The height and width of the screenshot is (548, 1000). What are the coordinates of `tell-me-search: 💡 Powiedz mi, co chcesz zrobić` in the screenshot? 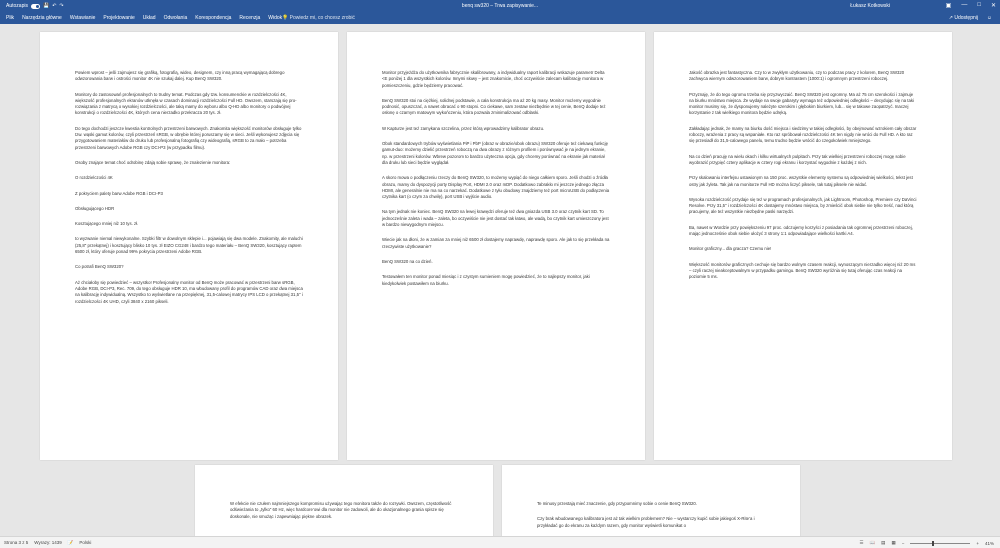 It's located at (318, 18).